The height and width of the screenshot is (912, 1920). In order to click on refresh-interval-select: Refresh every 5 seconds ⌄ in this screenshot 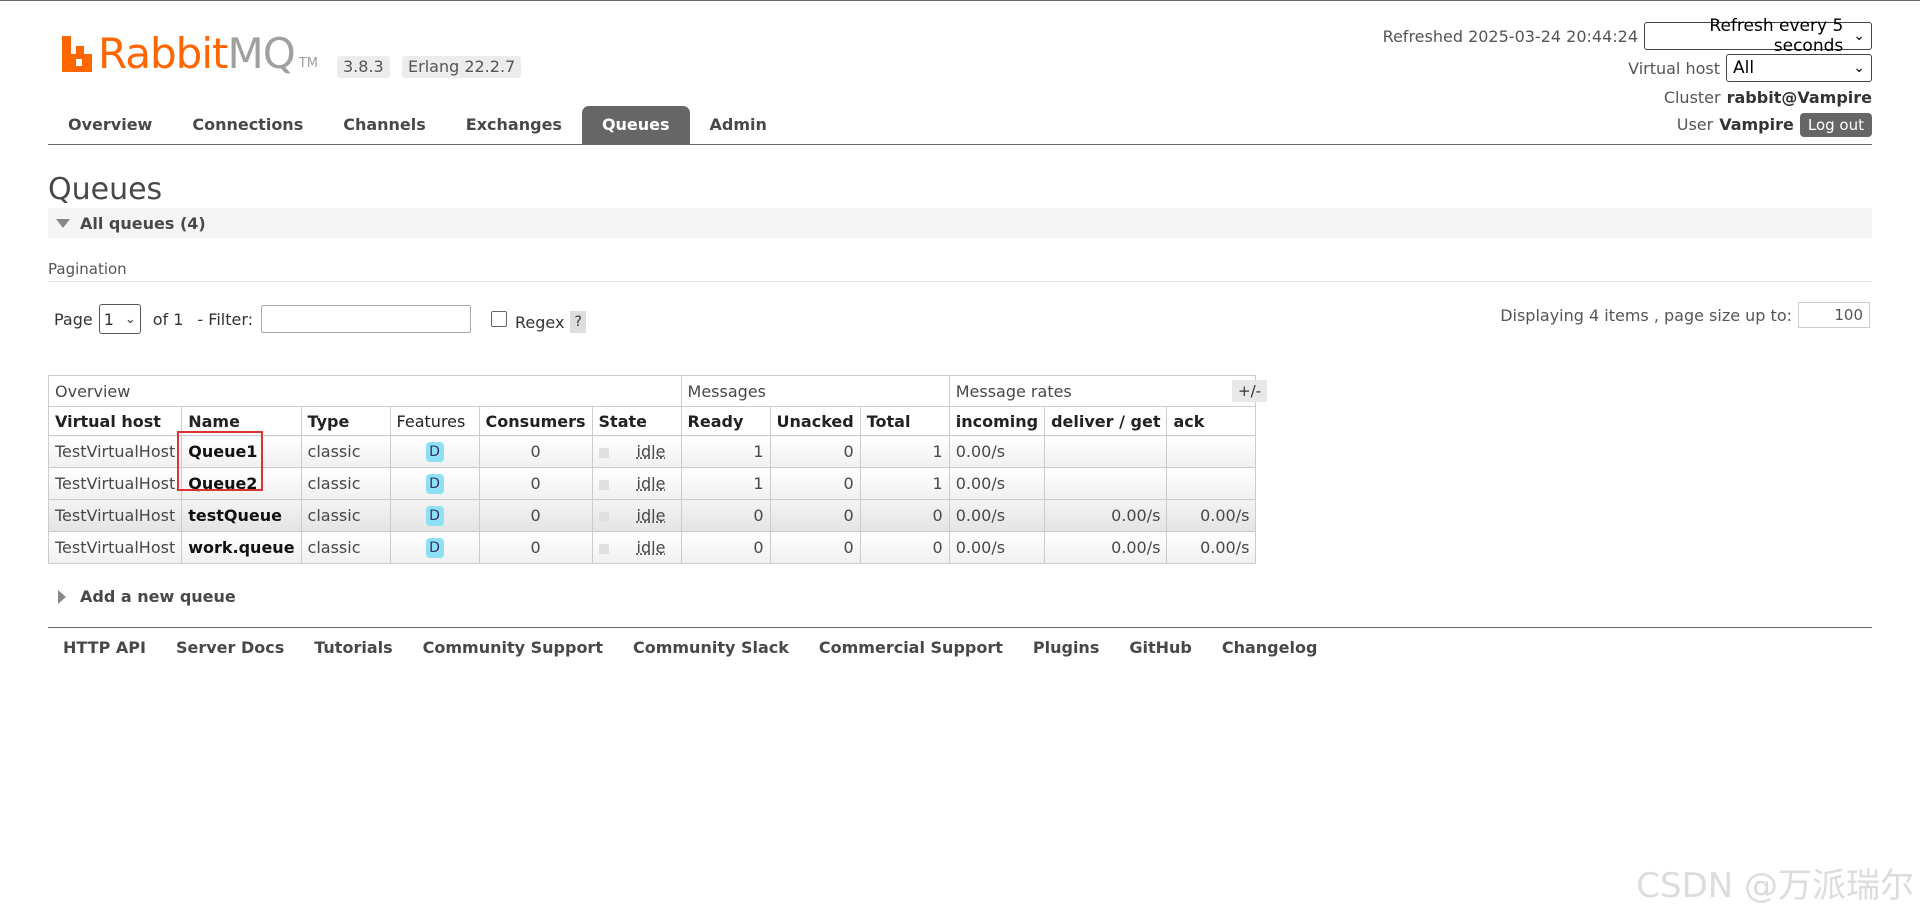, I will do `click(1758, 36)`.